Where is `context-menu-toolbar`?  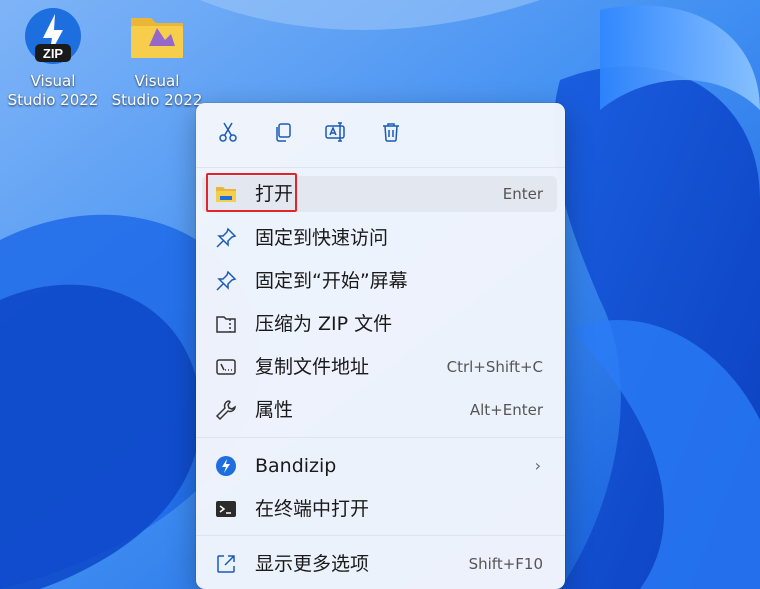
context-menu-toolbar is located at coordinates (380, 135).